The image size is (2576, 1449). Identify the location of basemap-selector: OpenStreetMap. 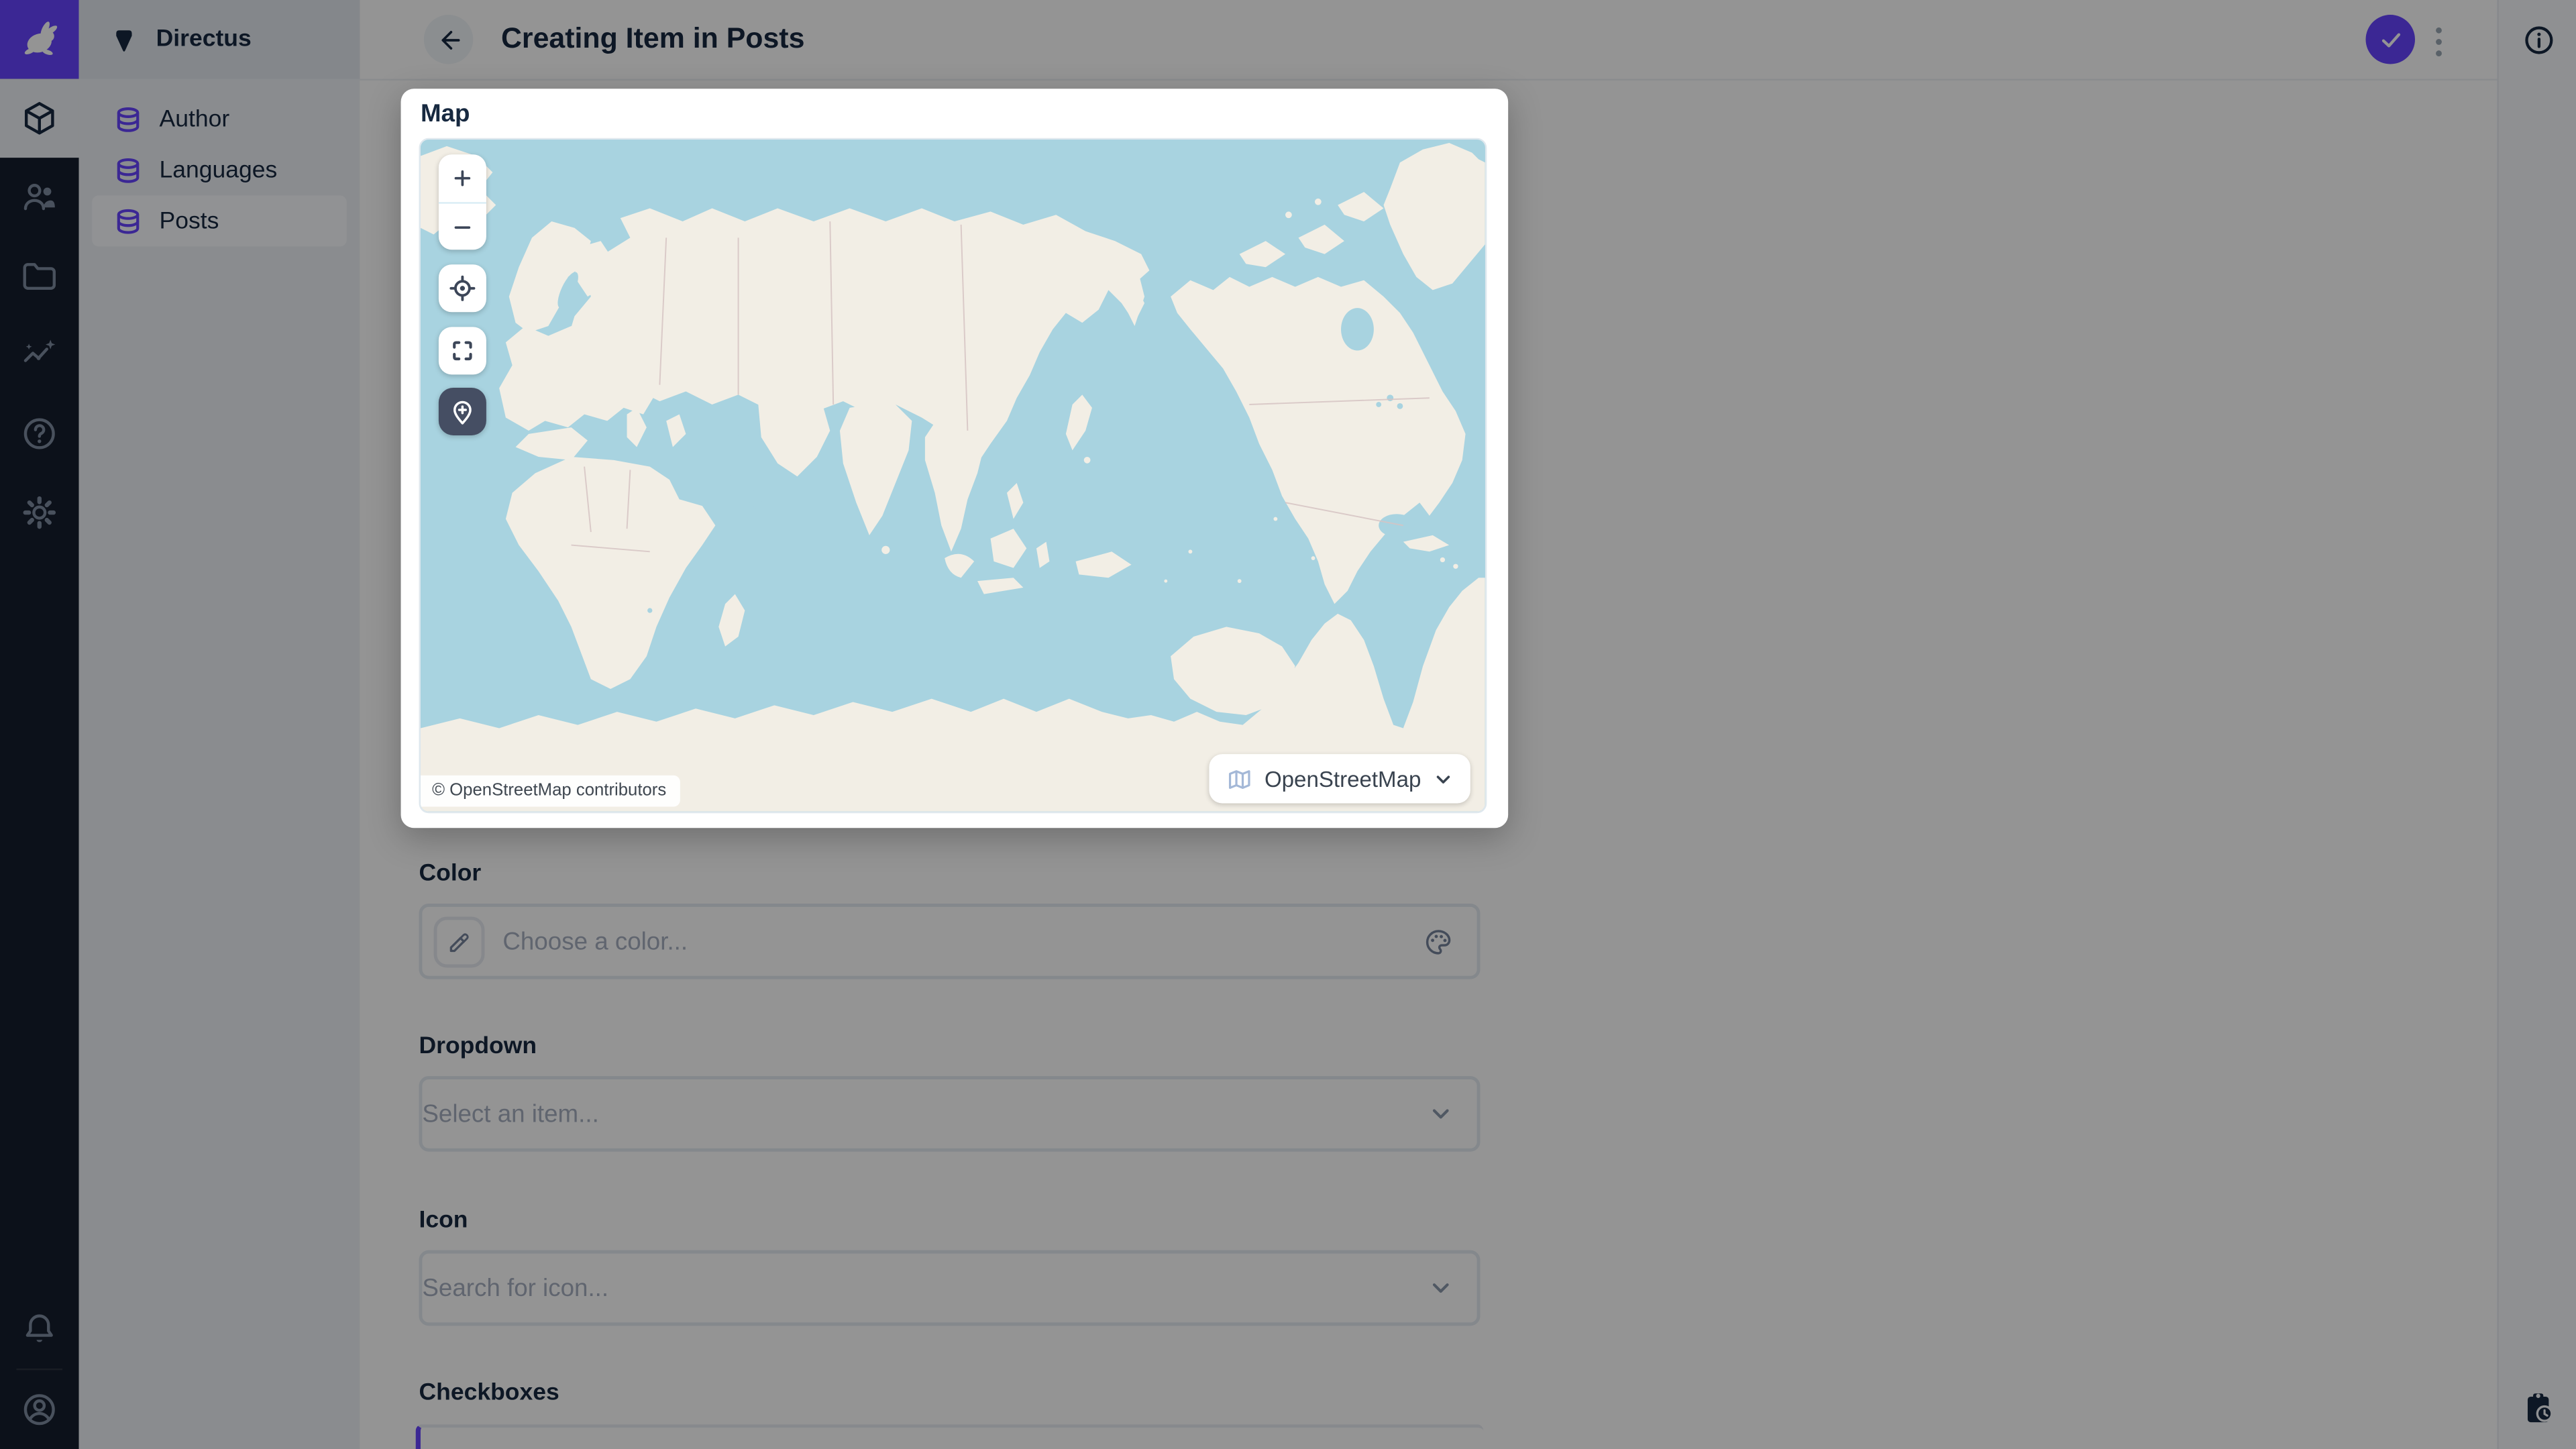
(1339, 779).